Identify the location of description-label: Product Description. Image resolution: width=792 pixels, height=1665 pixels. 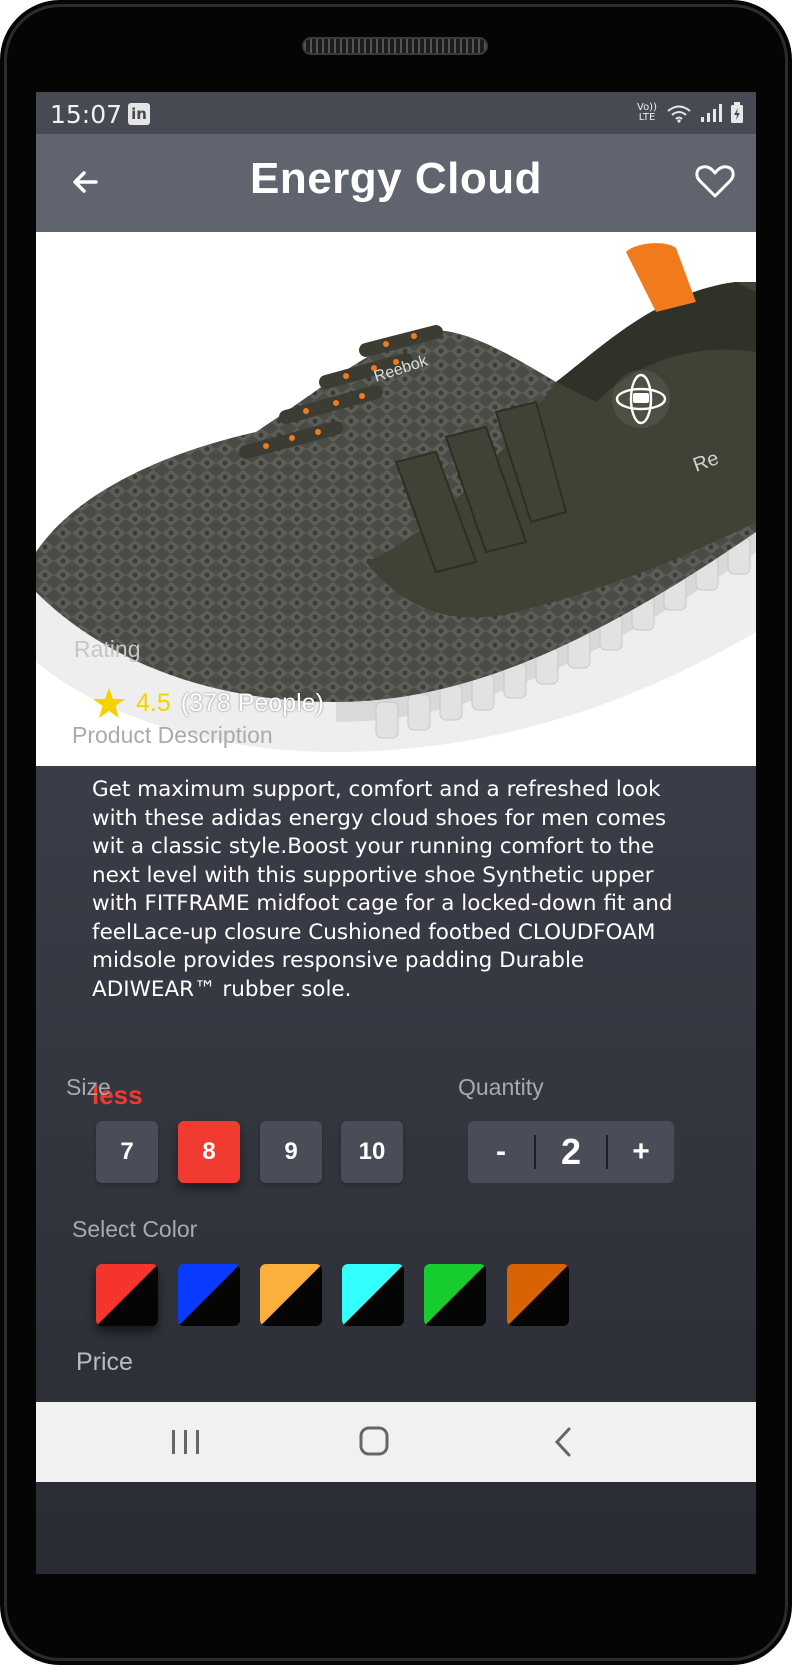
(172, 735).